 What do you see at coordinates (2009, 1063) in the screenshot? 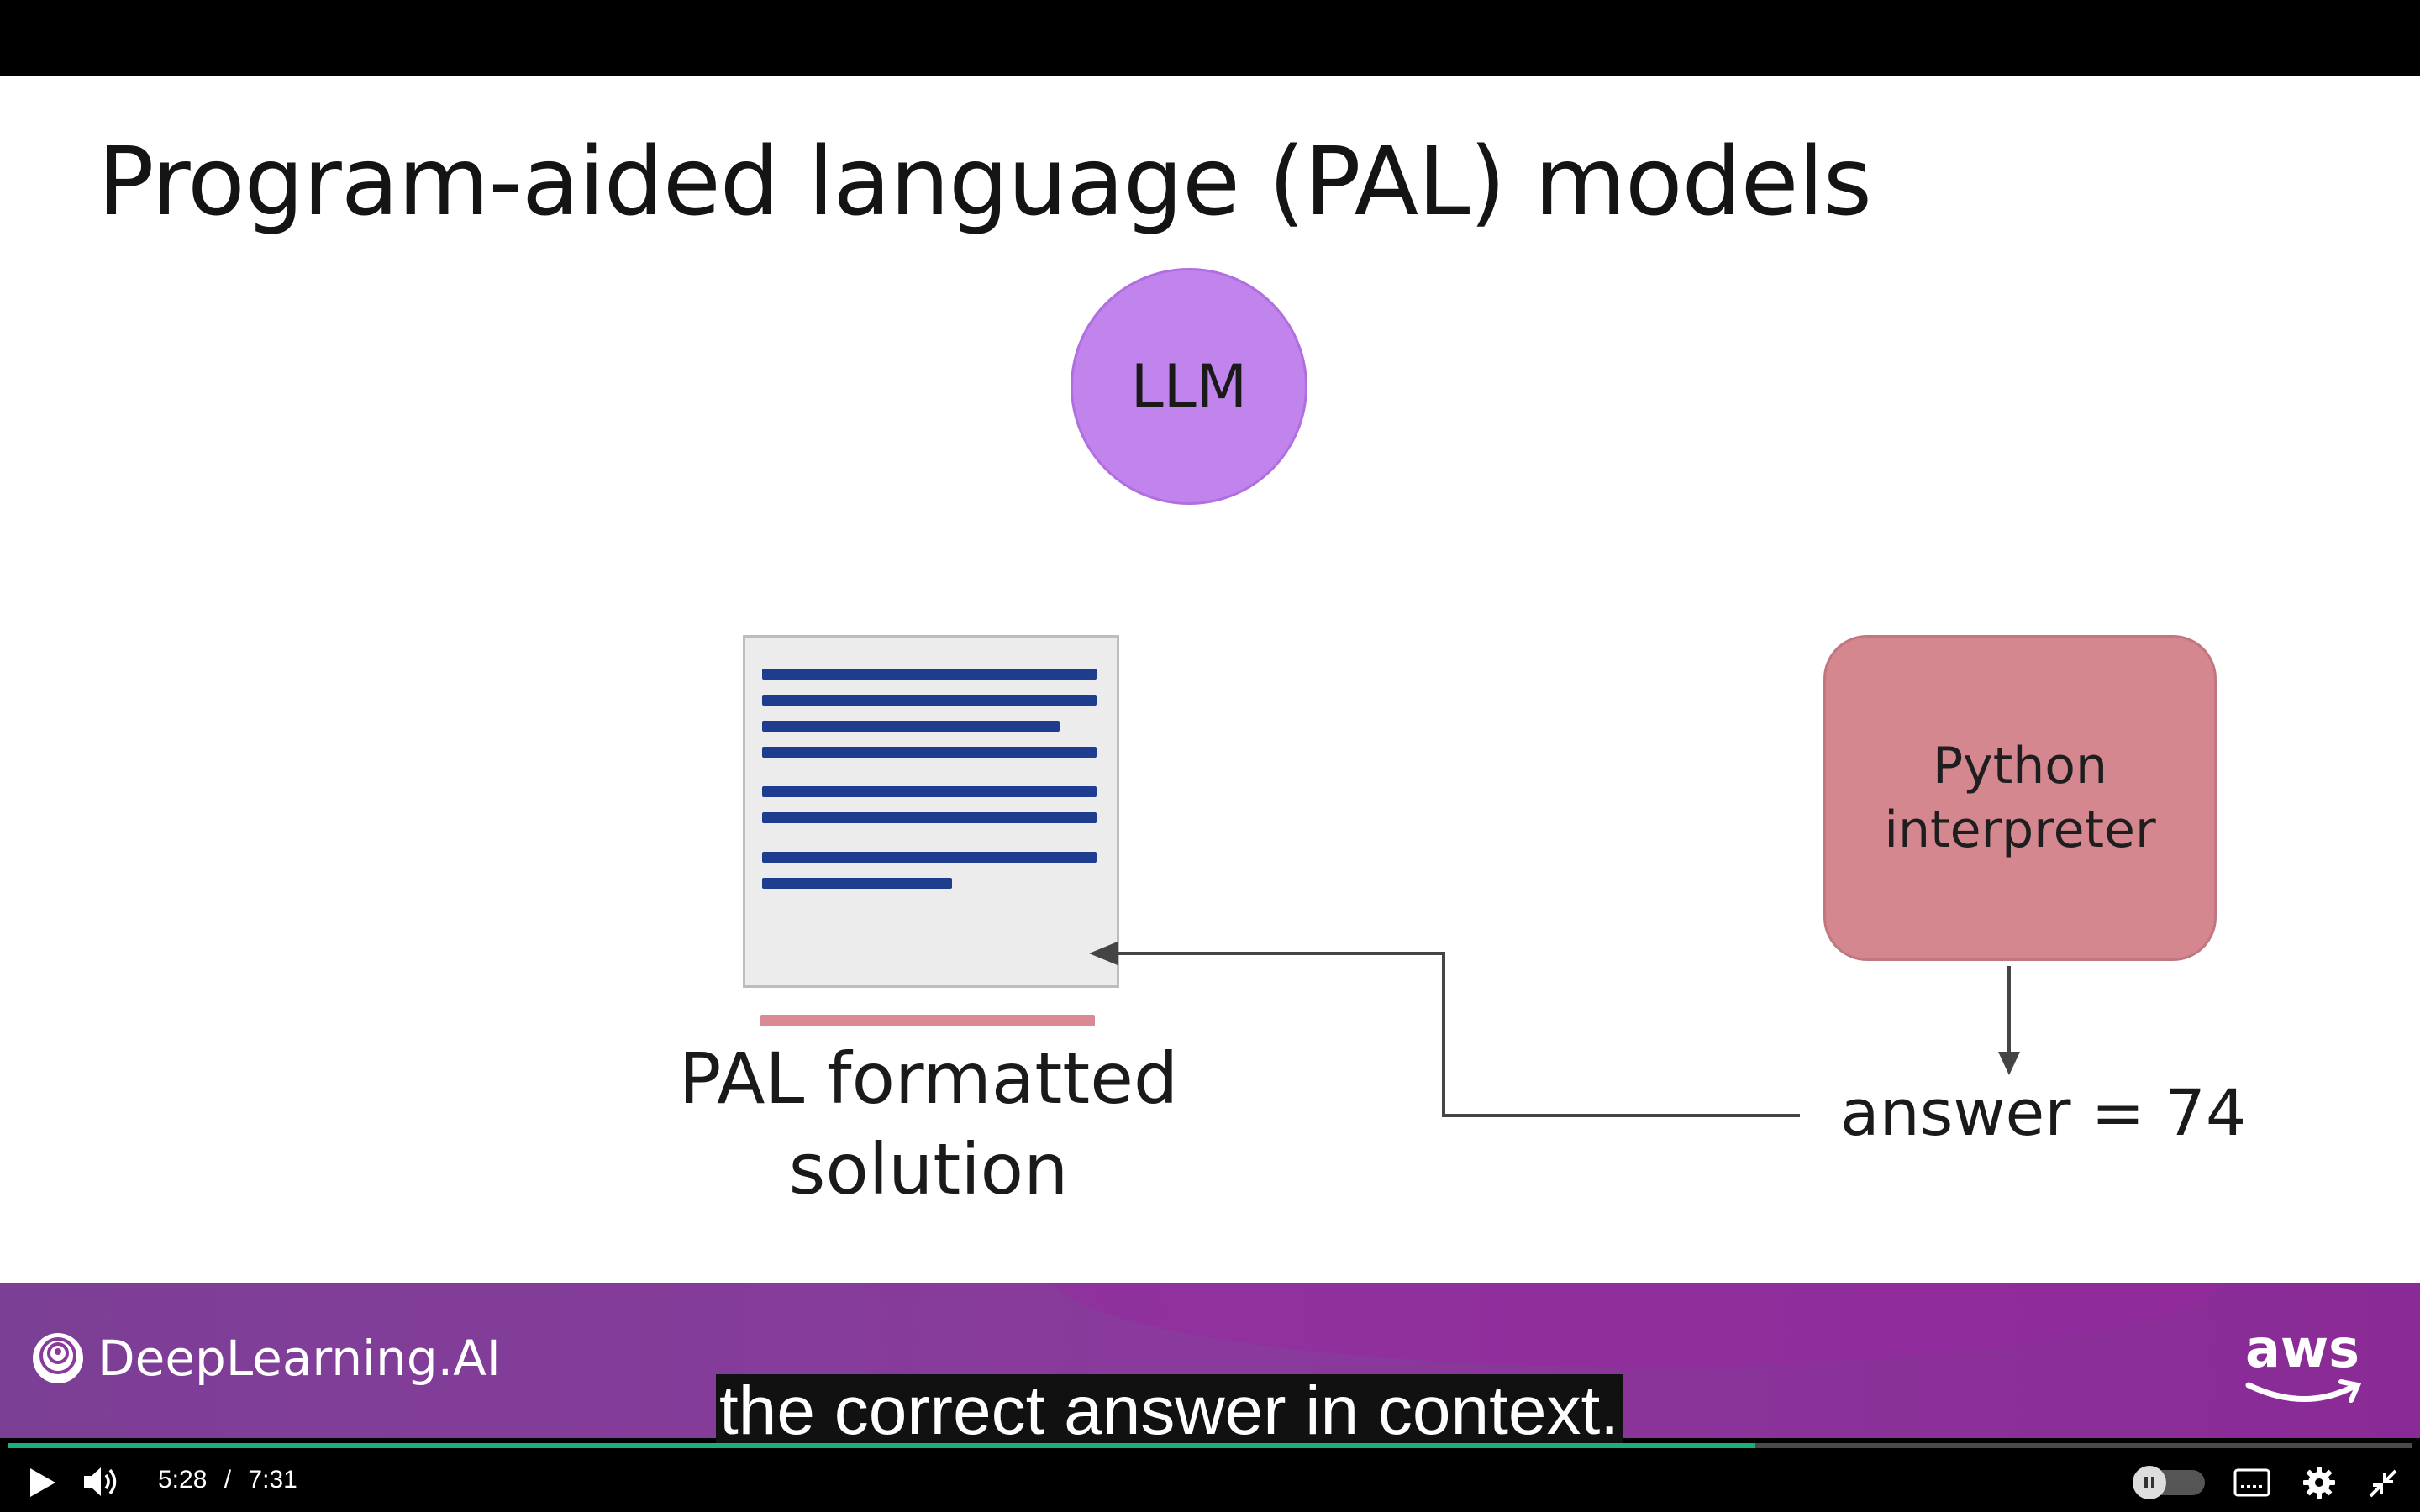
I see `down-arrowhead` at bounding box center [2009, 1063].